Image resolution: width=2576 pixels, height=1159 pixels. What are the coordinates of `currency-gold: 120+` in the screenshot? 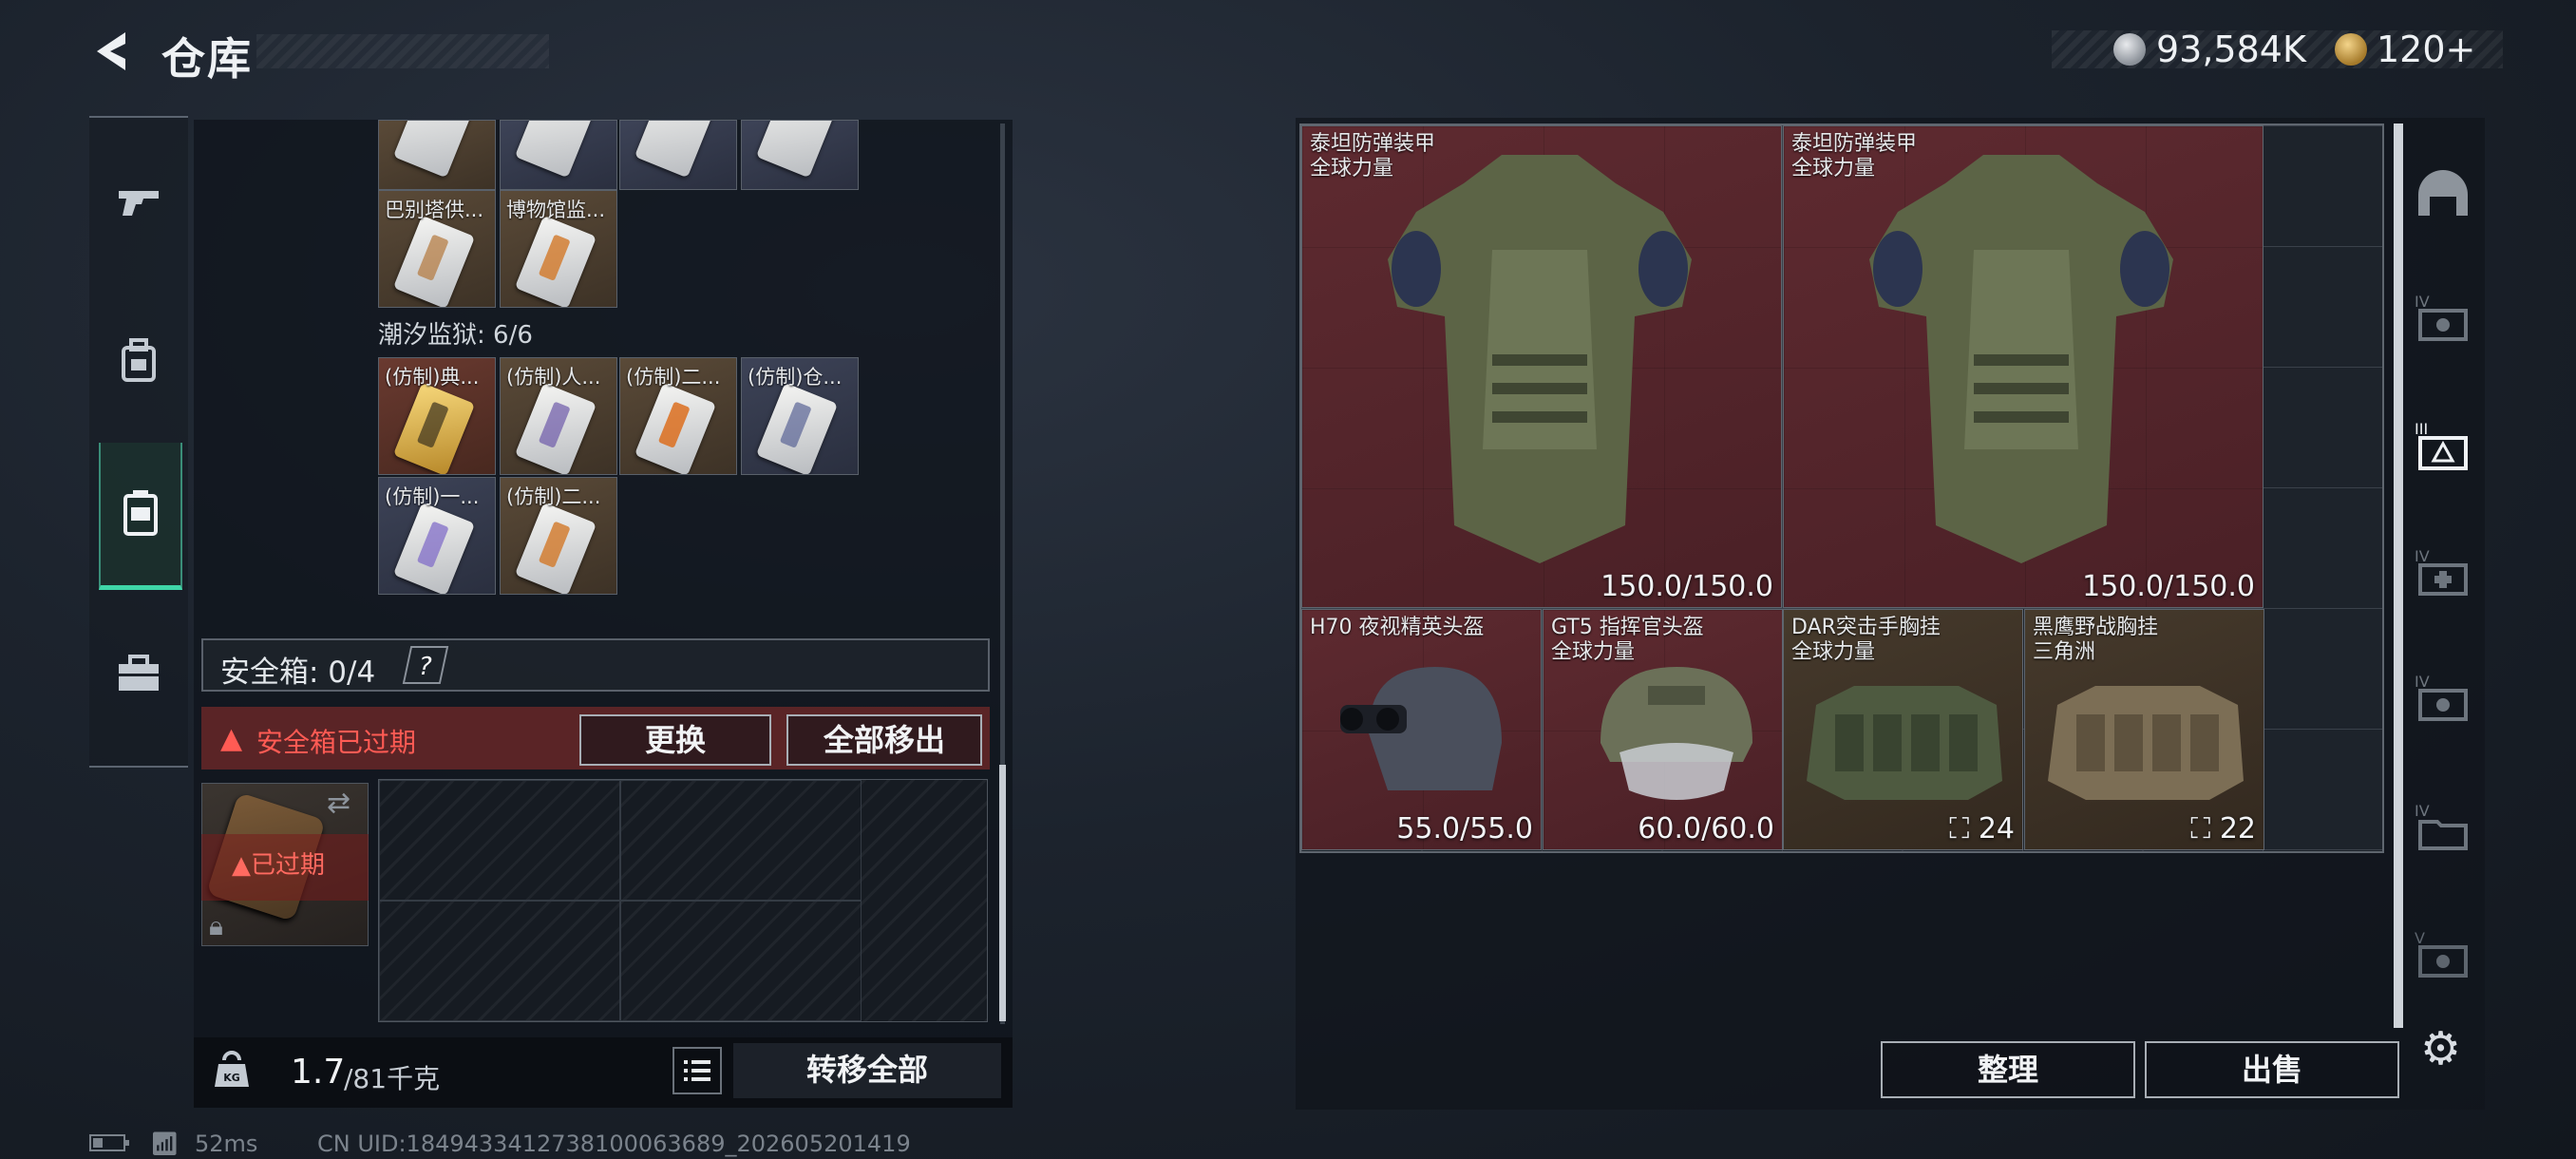 It's located at (2426, 49).